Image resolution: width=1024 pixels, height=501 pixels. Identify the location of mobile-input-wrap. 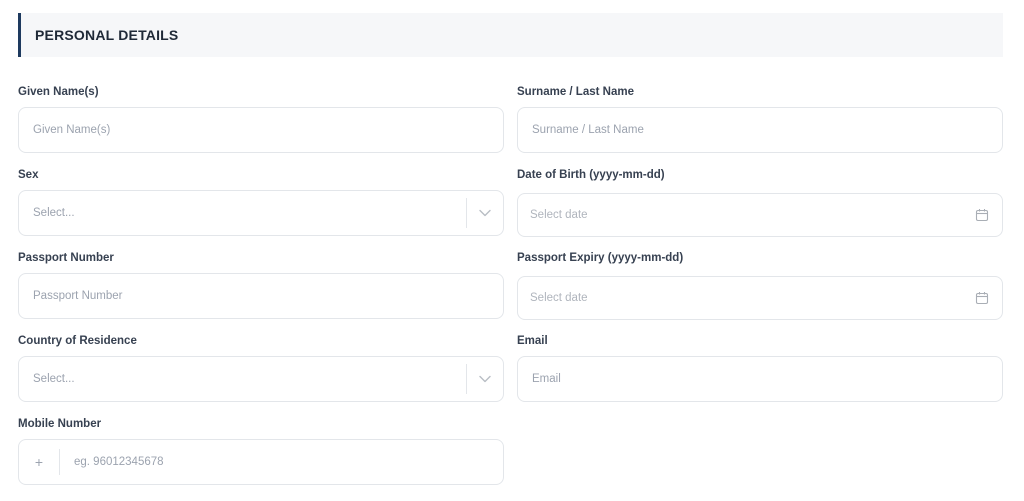
(281, 462).